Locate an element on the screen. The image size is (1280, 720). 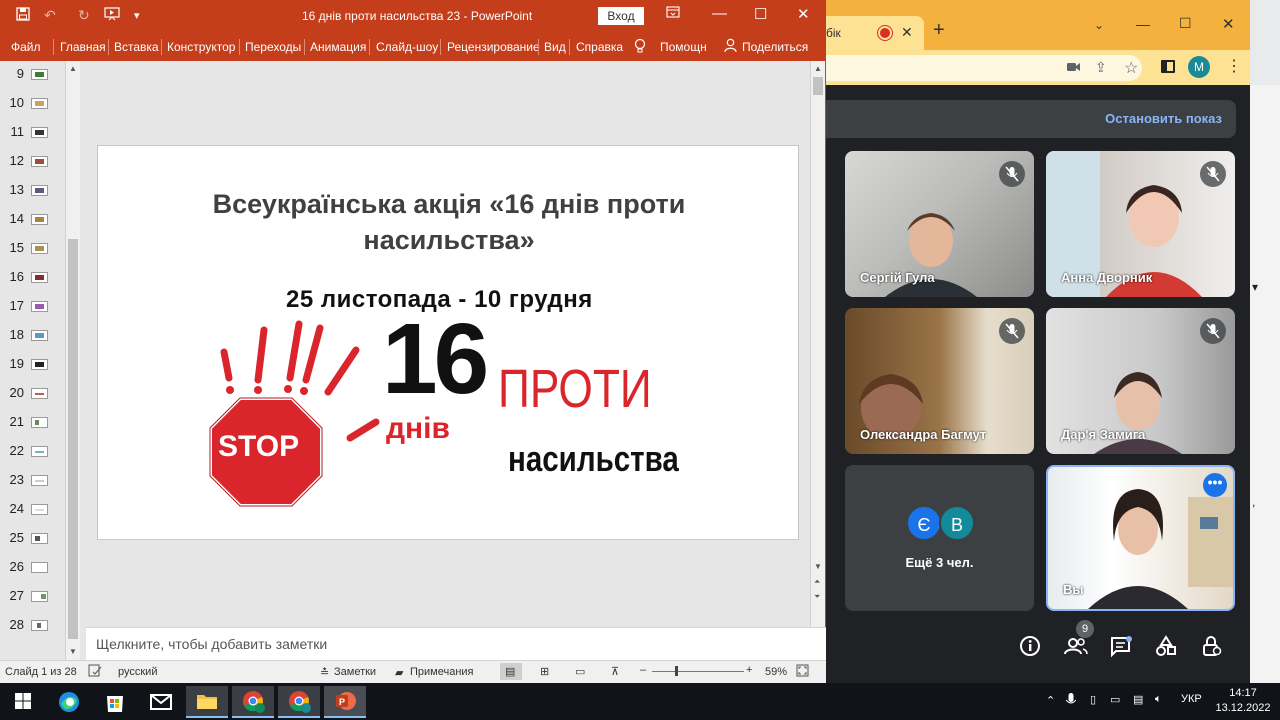
maximize-icon: ☐ is located at coordinates (760, 14).